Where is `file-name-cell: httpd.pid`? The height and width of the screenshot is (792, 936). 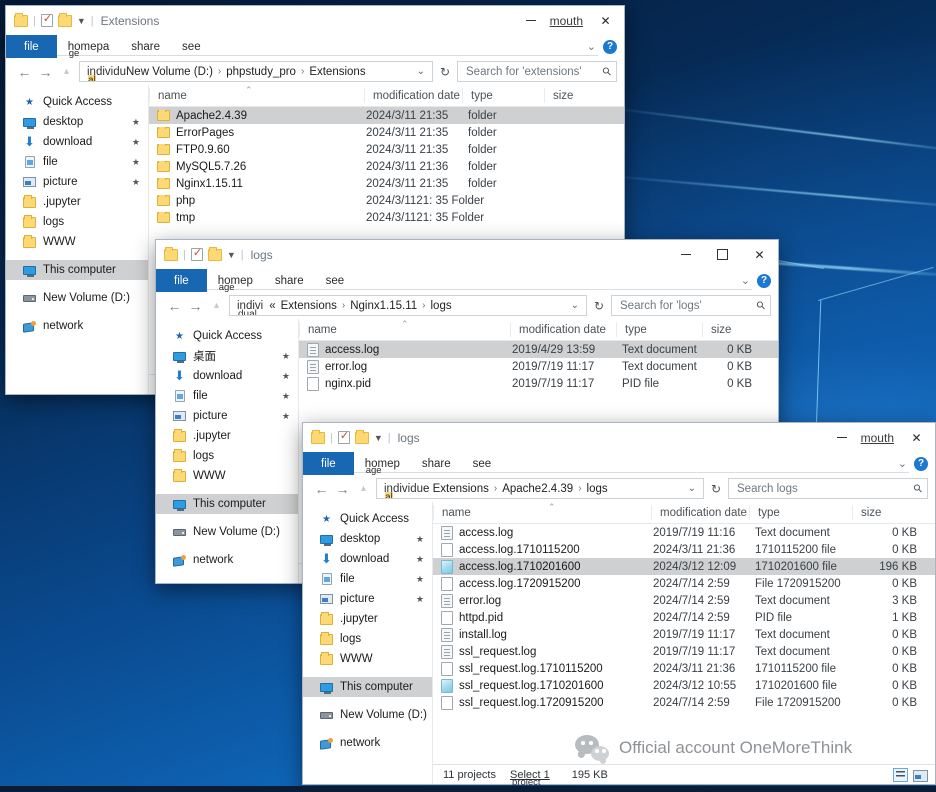
file-name-cell: httpd.pid is located at coordinates (542, 617).